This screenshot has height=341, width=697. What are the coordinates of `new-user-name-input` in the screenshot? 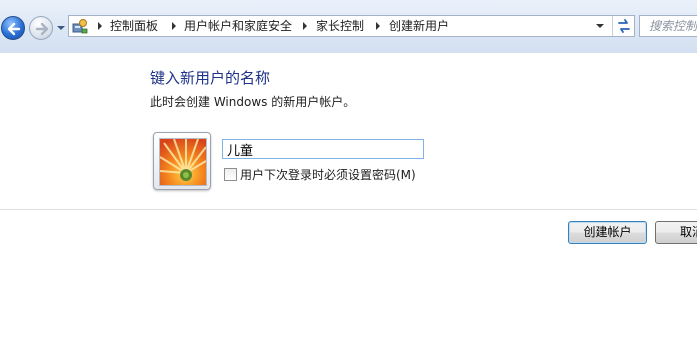 It's located at (323, 149).